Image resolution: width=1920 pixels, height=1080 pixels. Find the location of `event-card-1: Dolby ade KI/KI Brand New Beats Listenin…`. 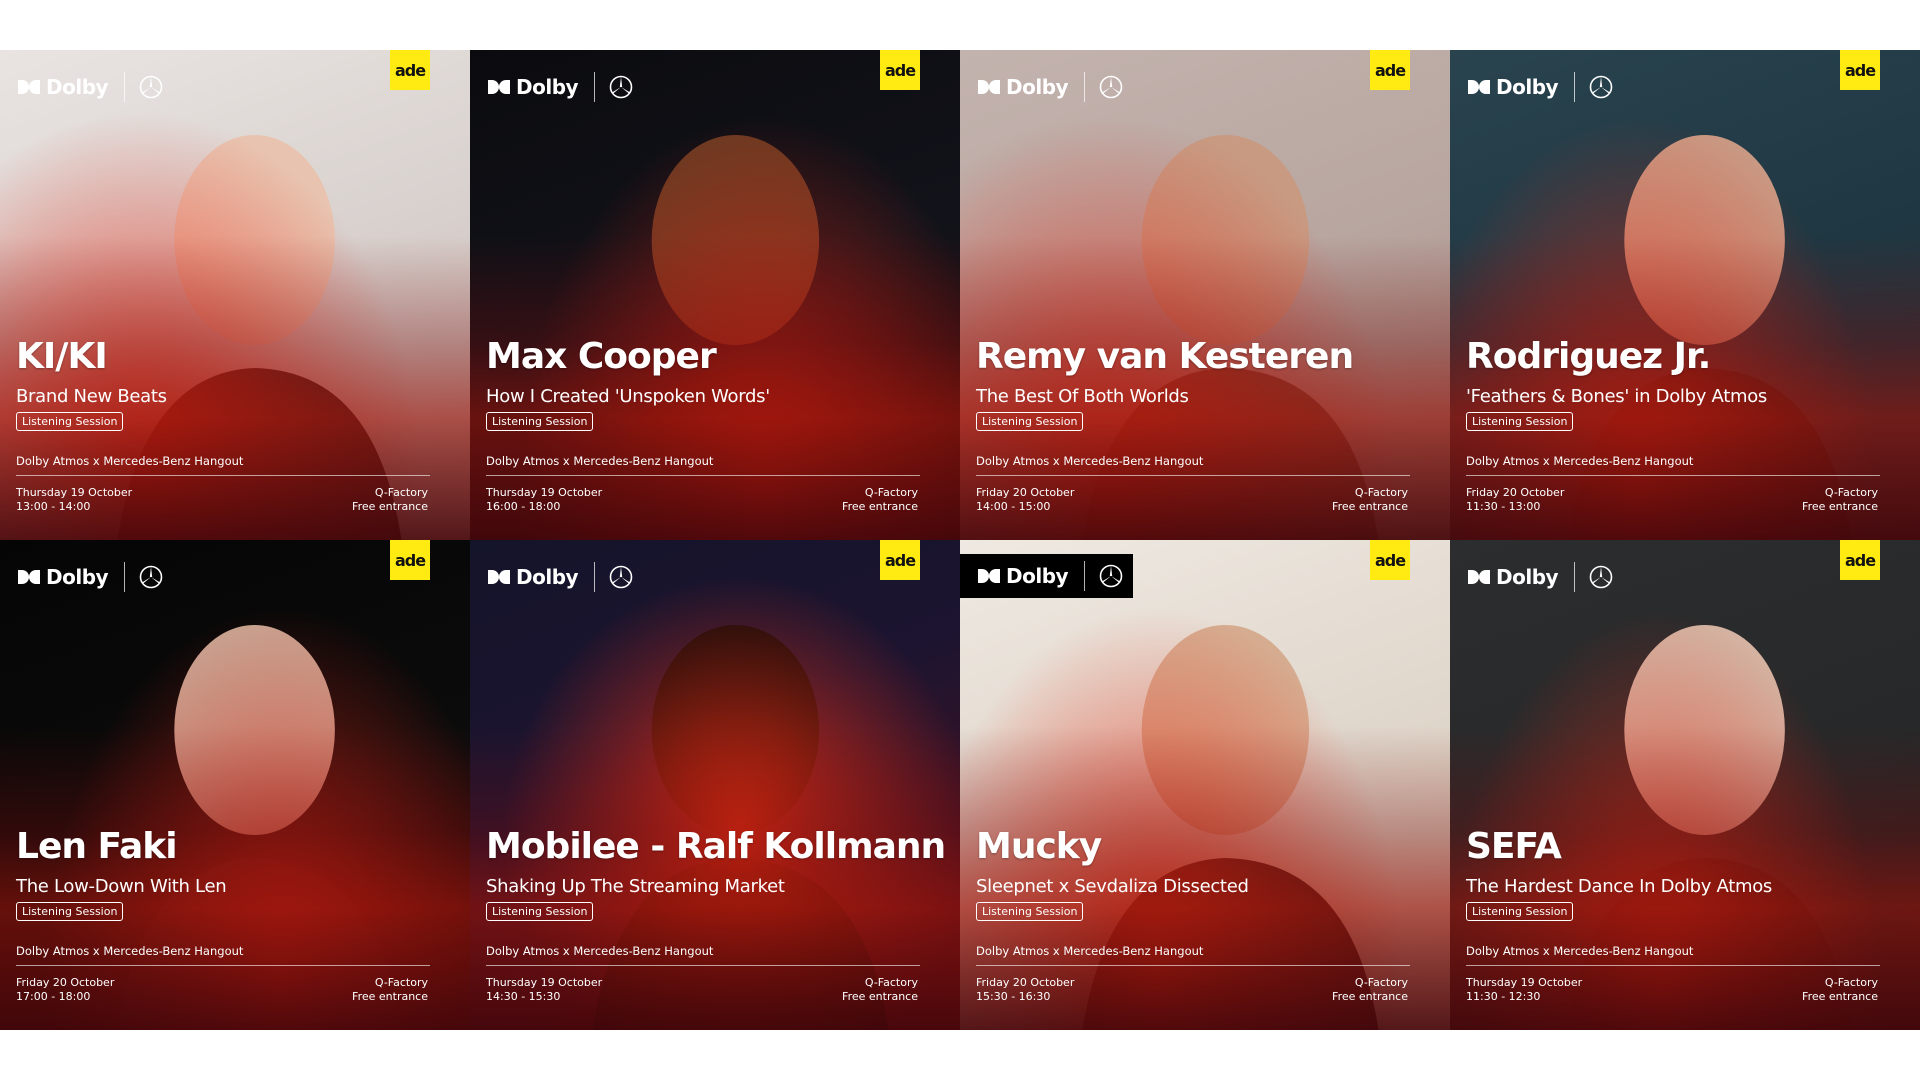

event-card-1: Dolby ade KI/KI Brand New Beats Listenin… is located at coordinates (235, 295).